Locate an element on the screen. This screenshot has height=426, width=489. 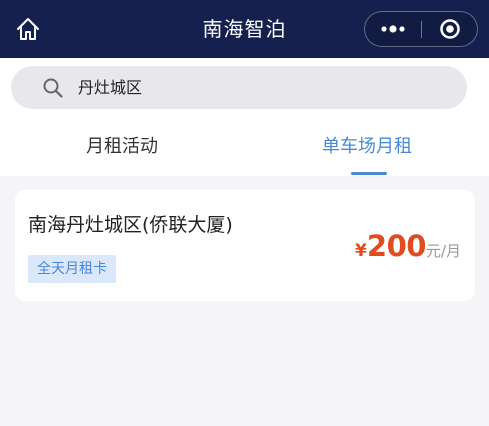
tab-monthly-activity: 月租活动 is located at coordinates (122, 147).